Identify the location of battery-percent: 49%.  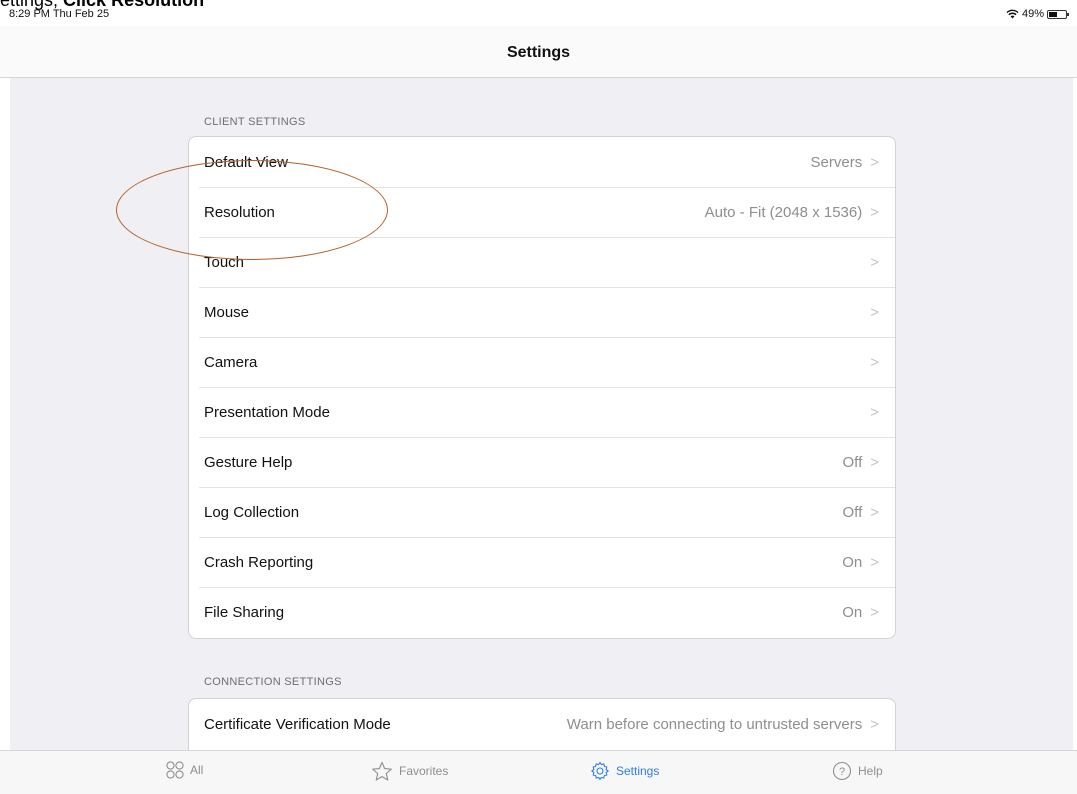
(1032, 14).